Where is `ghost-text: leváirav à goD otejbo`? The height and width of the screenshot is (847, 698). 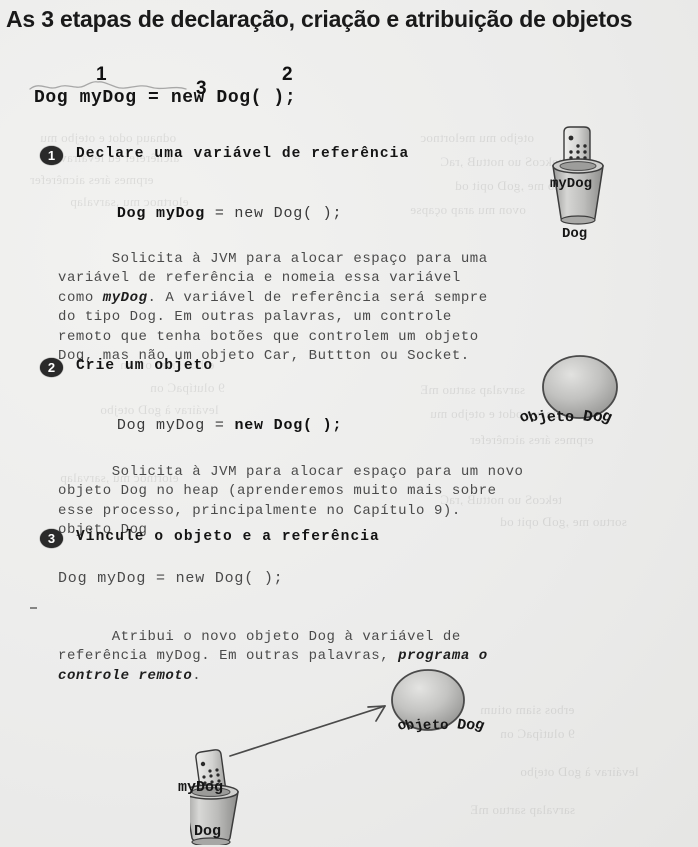 ghost-text: leváirav à goD otejbo is located at coordinates (579, 771).